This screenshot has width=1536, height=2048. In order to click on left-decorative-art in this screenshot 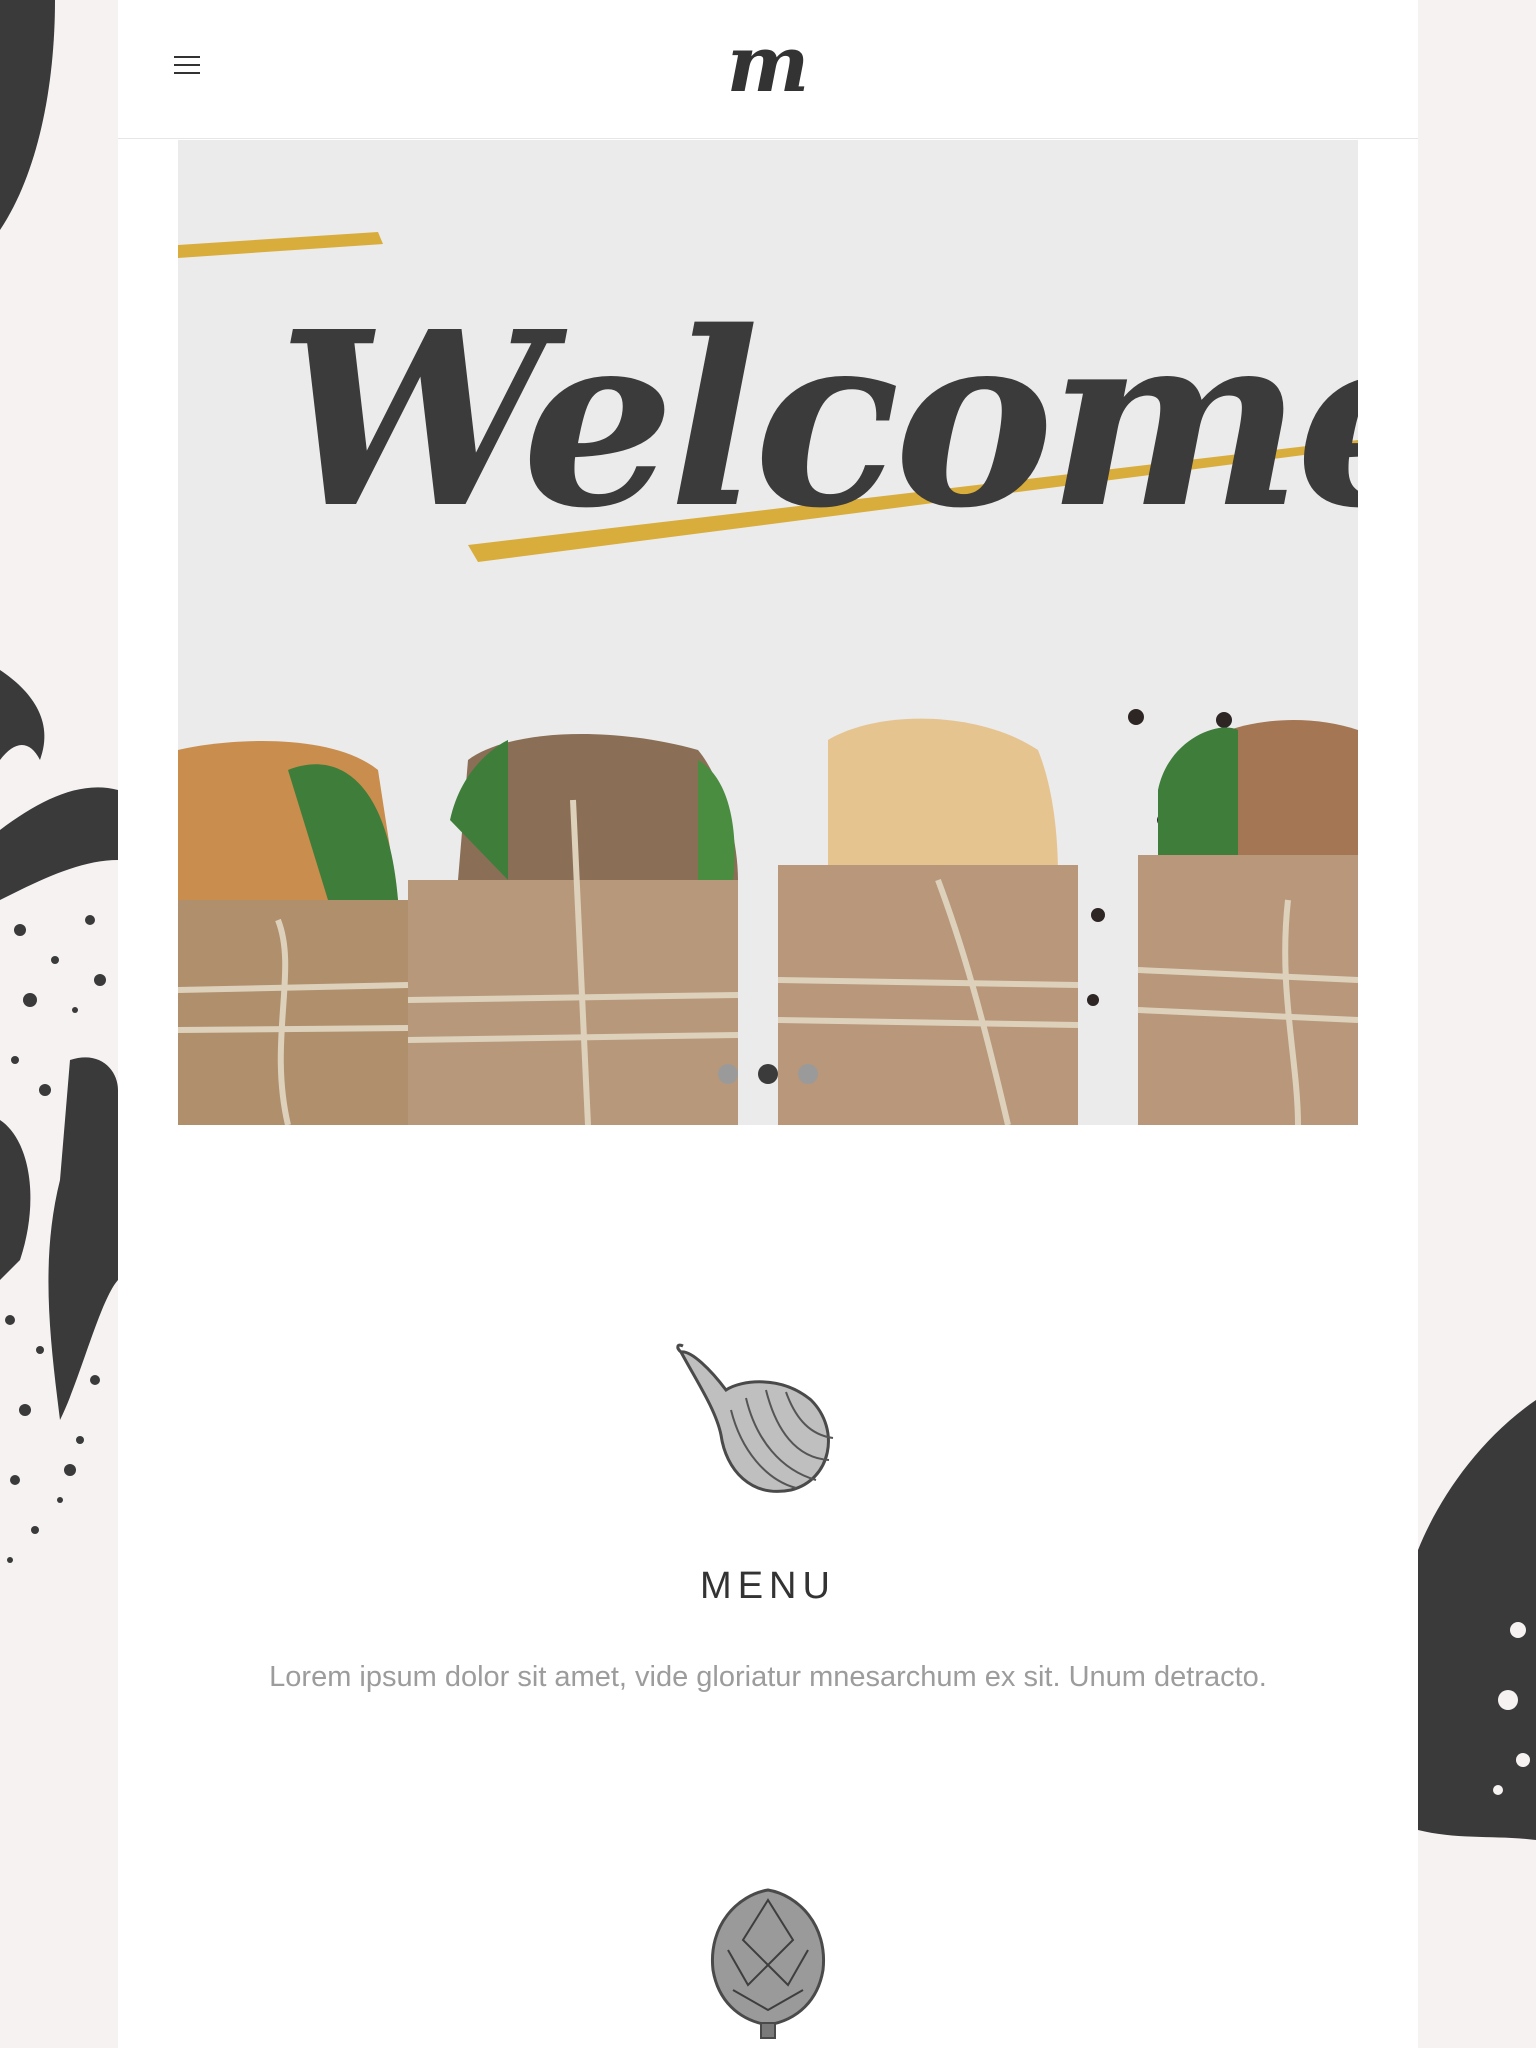, I will do `click(59, 781)`.